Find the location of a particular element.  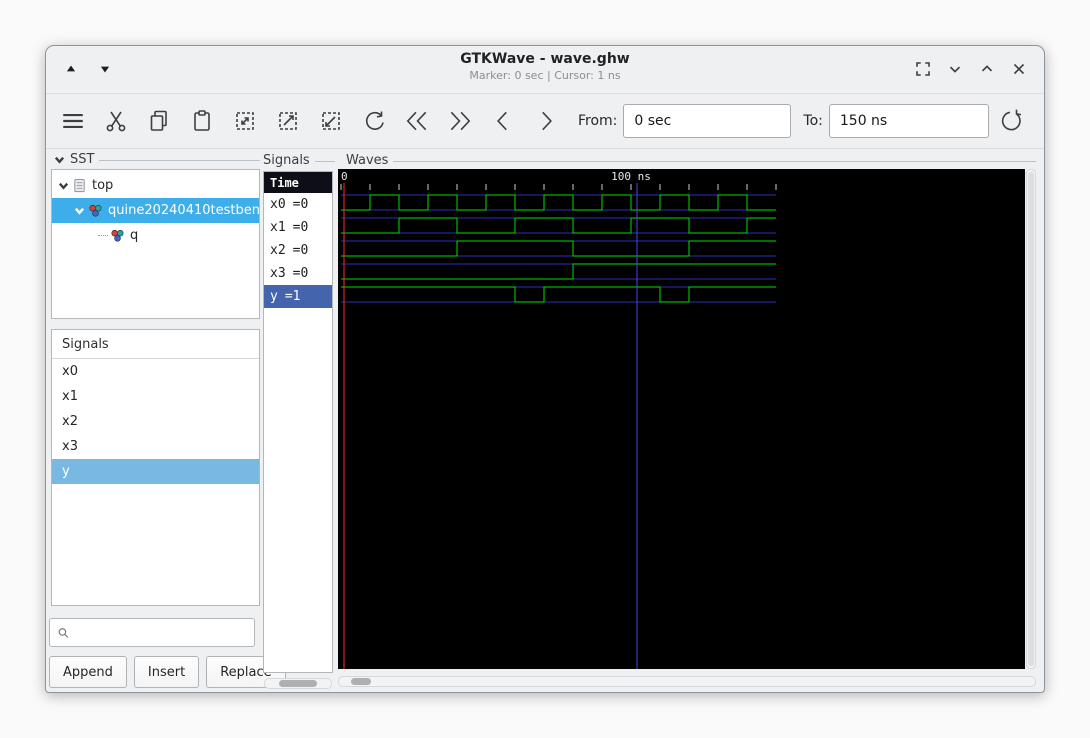

menu-button is located at coordinates (73, 121).